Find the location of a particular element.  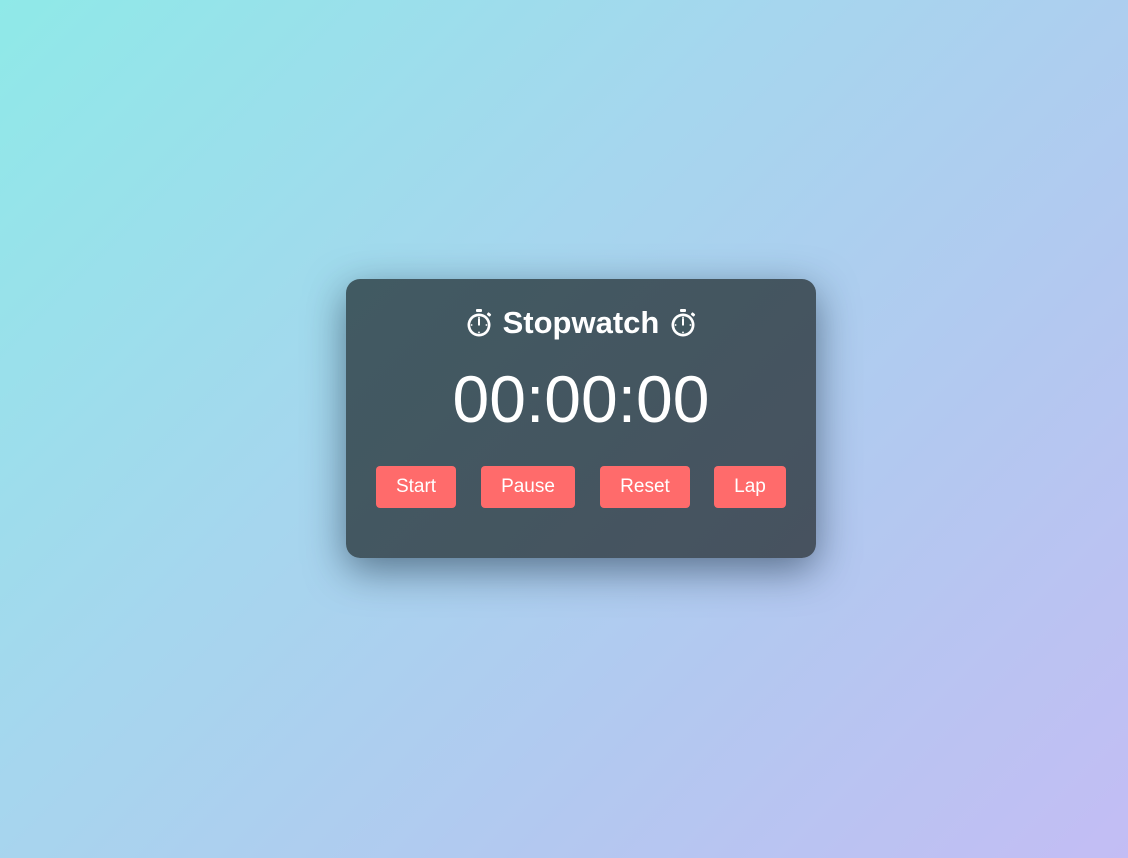

time-display: 00:00:00 is located at coordinates (581, 399).